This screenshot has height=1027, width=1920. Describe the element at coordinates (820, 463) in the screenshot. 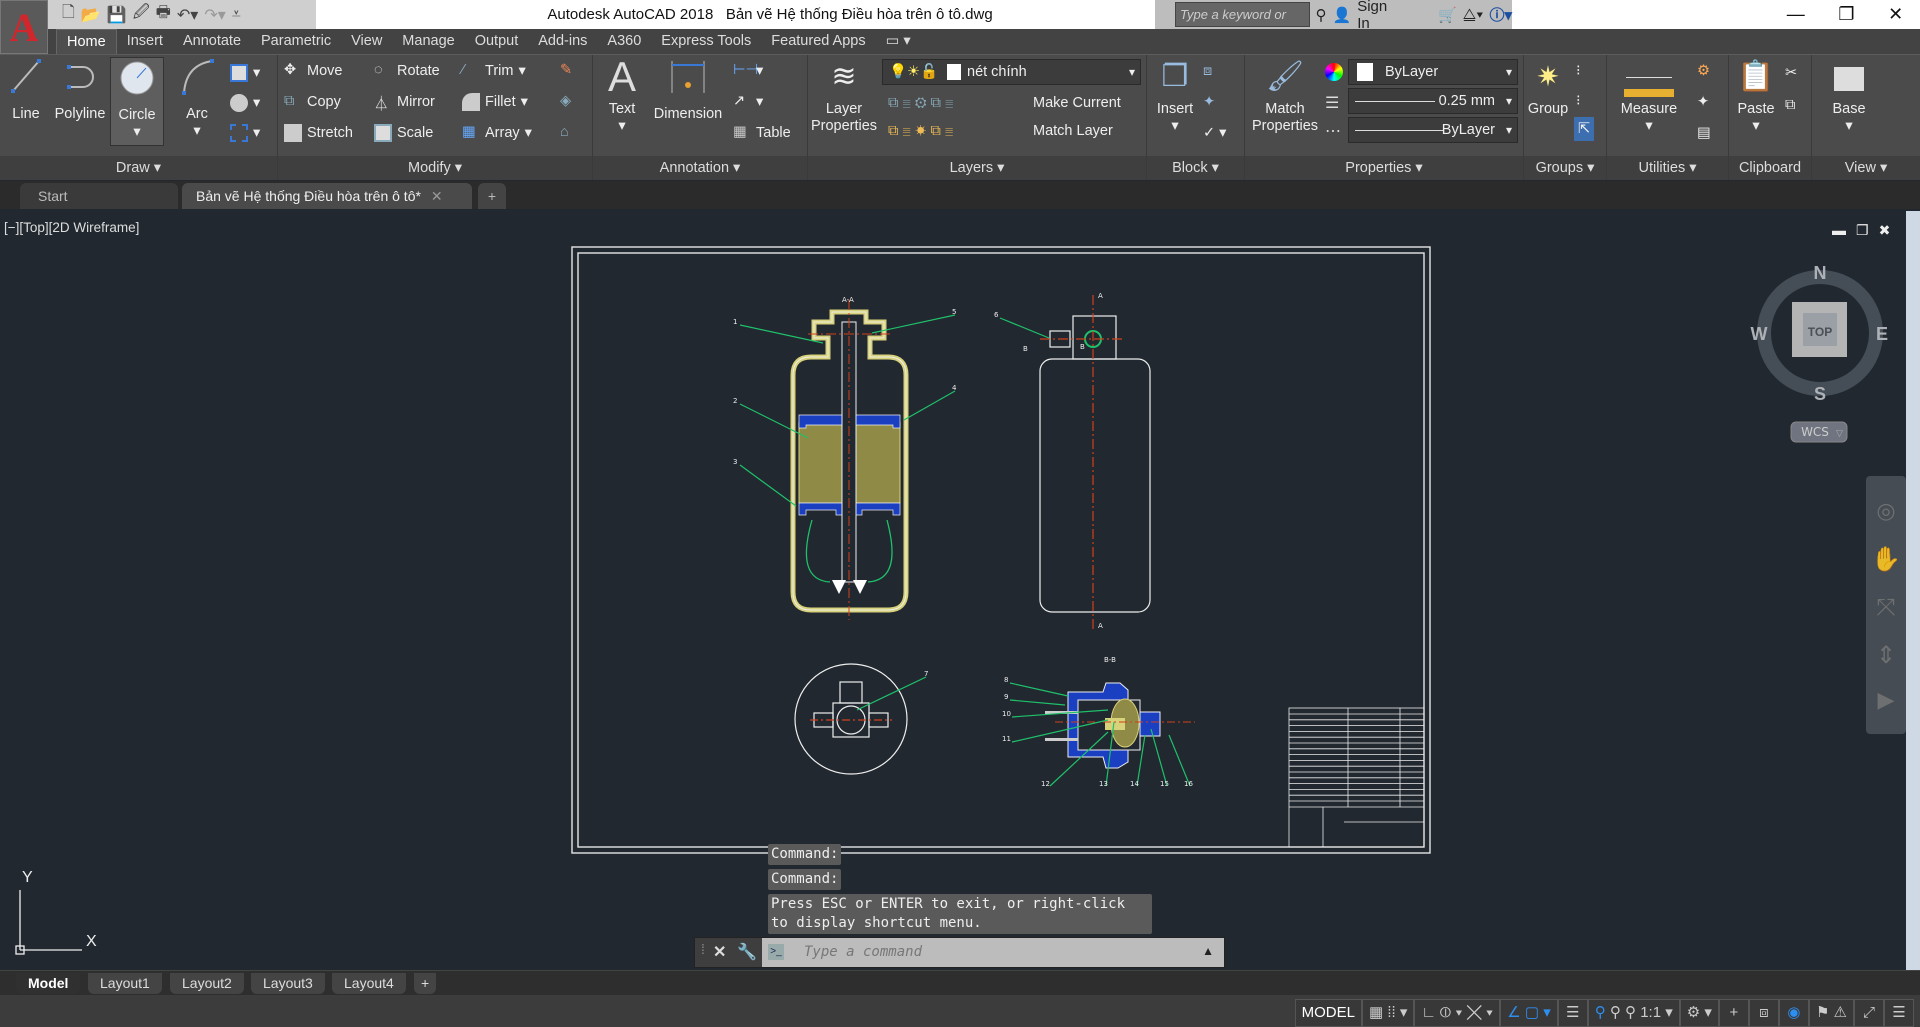

I see `filter-left` at that location.